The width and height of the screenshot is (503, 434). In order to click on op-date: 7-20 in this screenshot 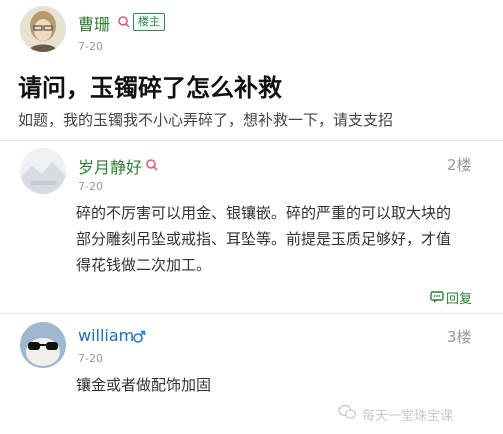, I will do `click(90, 46)`.